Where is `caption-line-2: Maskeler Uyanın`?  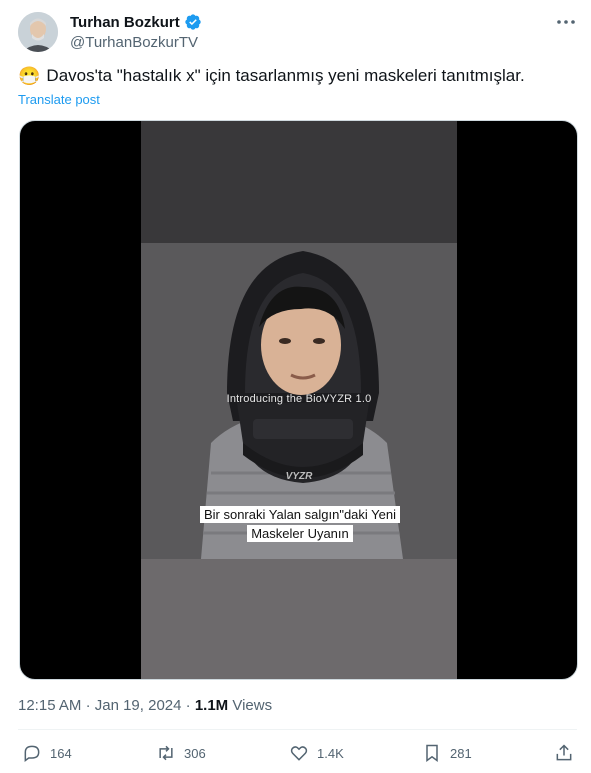 caption-line-2: Maskeler Uyanın is located at coordinates (300, 533).